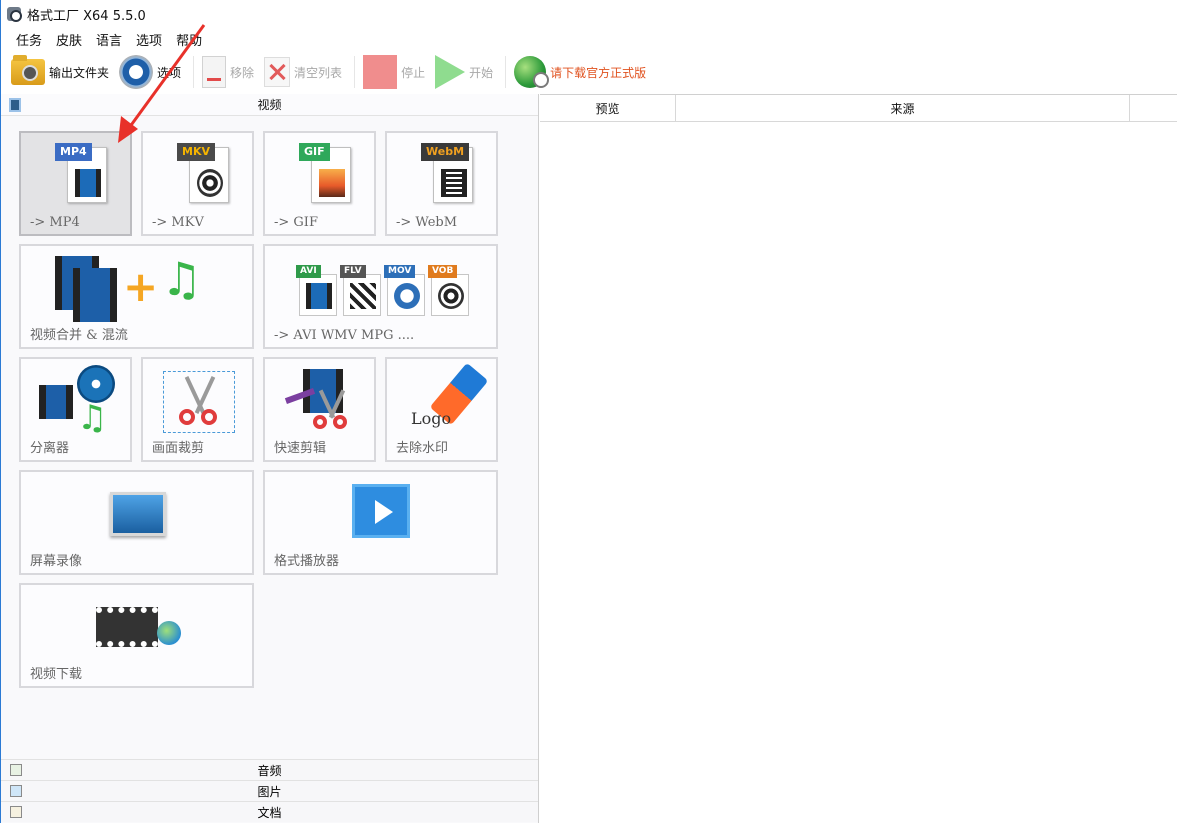 The height and width of the screenshot is (823, 1177). What do you see at coordinates (450, 72) in the screenshot?
I see `play-icon` at bounding box center [450, 72].